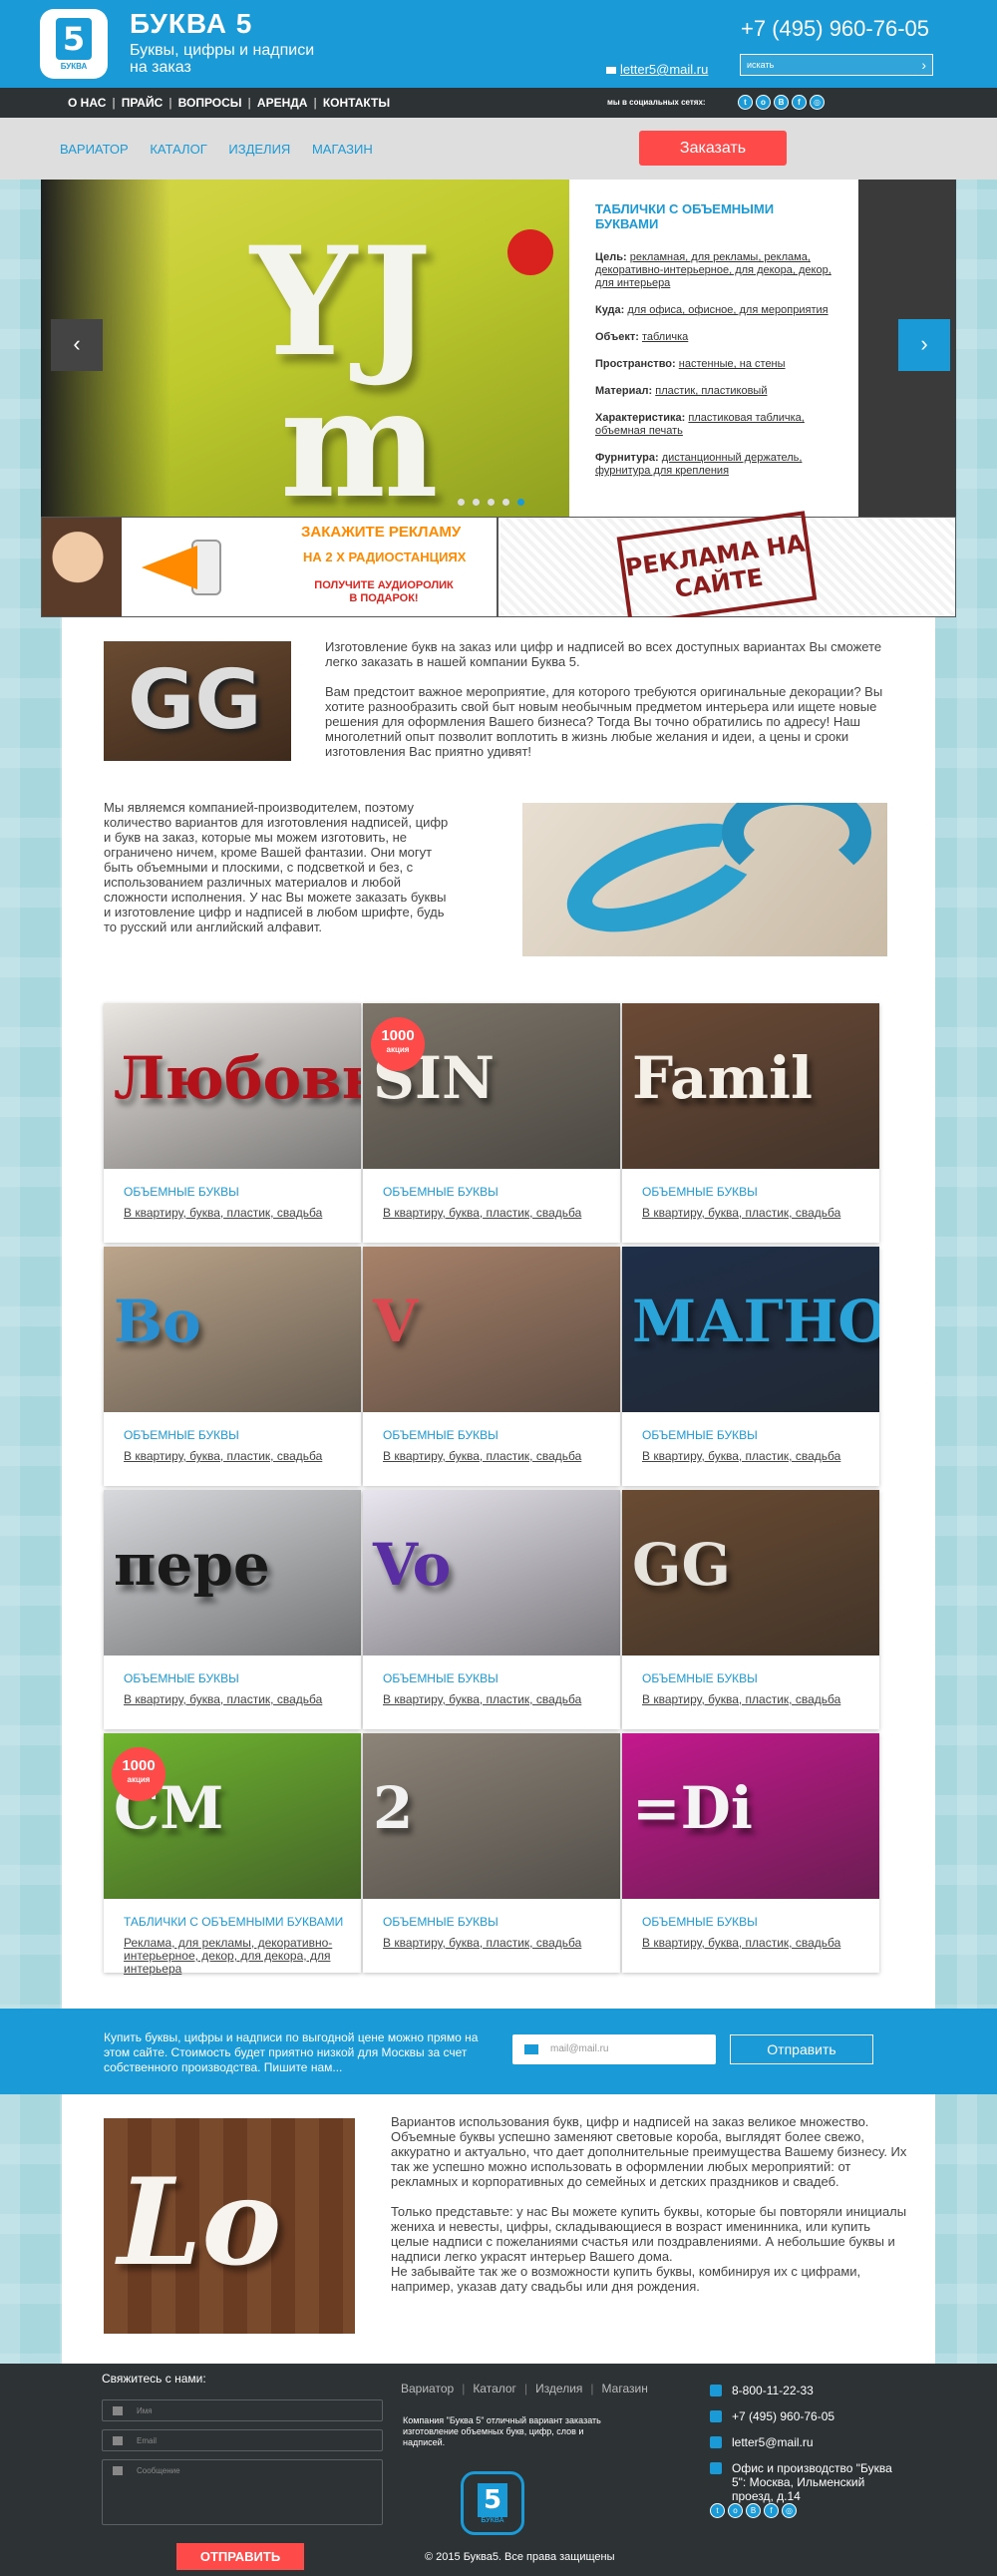  What do you see at coordinates (210, 103) in the screenshot?
I see `nav-item-questions: ВОПРОСЫ` at bounding box center [210, 103].